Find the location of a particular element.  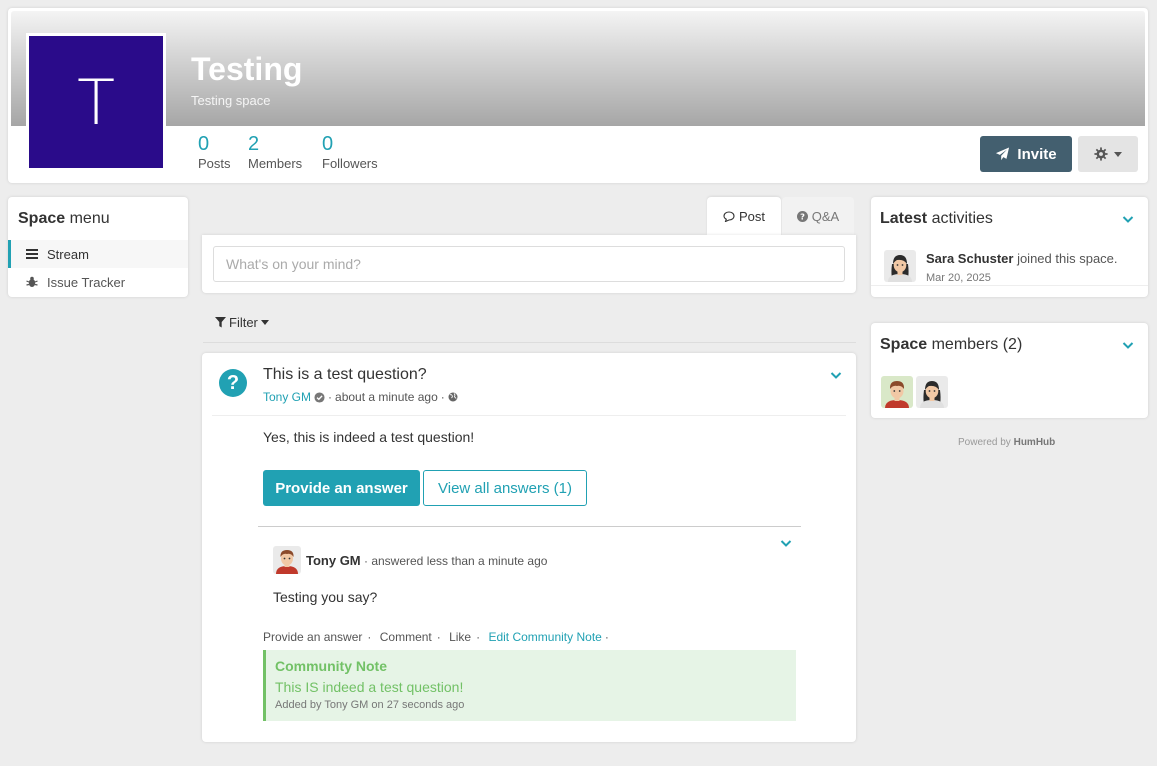

post-meta: Tony GM · about a minute ago · is located at coordinates (360, 397).